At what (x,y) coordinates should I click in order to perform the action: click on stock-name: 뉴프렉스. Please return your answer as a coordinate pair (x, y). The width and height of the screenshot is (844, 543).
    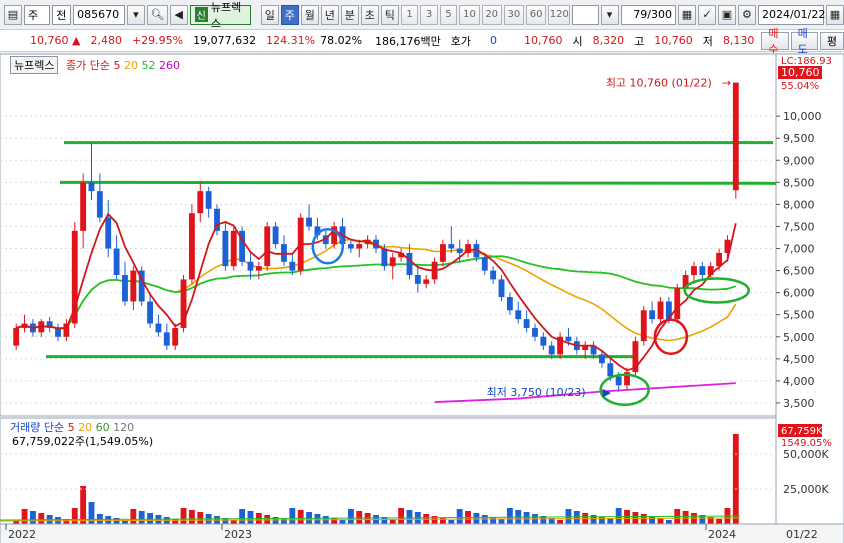
    Looking at the image, I should click on (226, 15).